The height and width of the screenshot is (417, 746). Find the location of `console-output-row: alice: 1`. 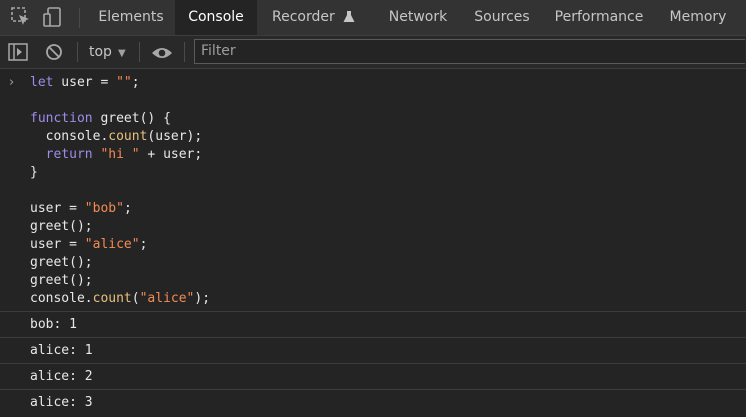

console-output-row: alice: 1 is located at coordinates (373, 350).